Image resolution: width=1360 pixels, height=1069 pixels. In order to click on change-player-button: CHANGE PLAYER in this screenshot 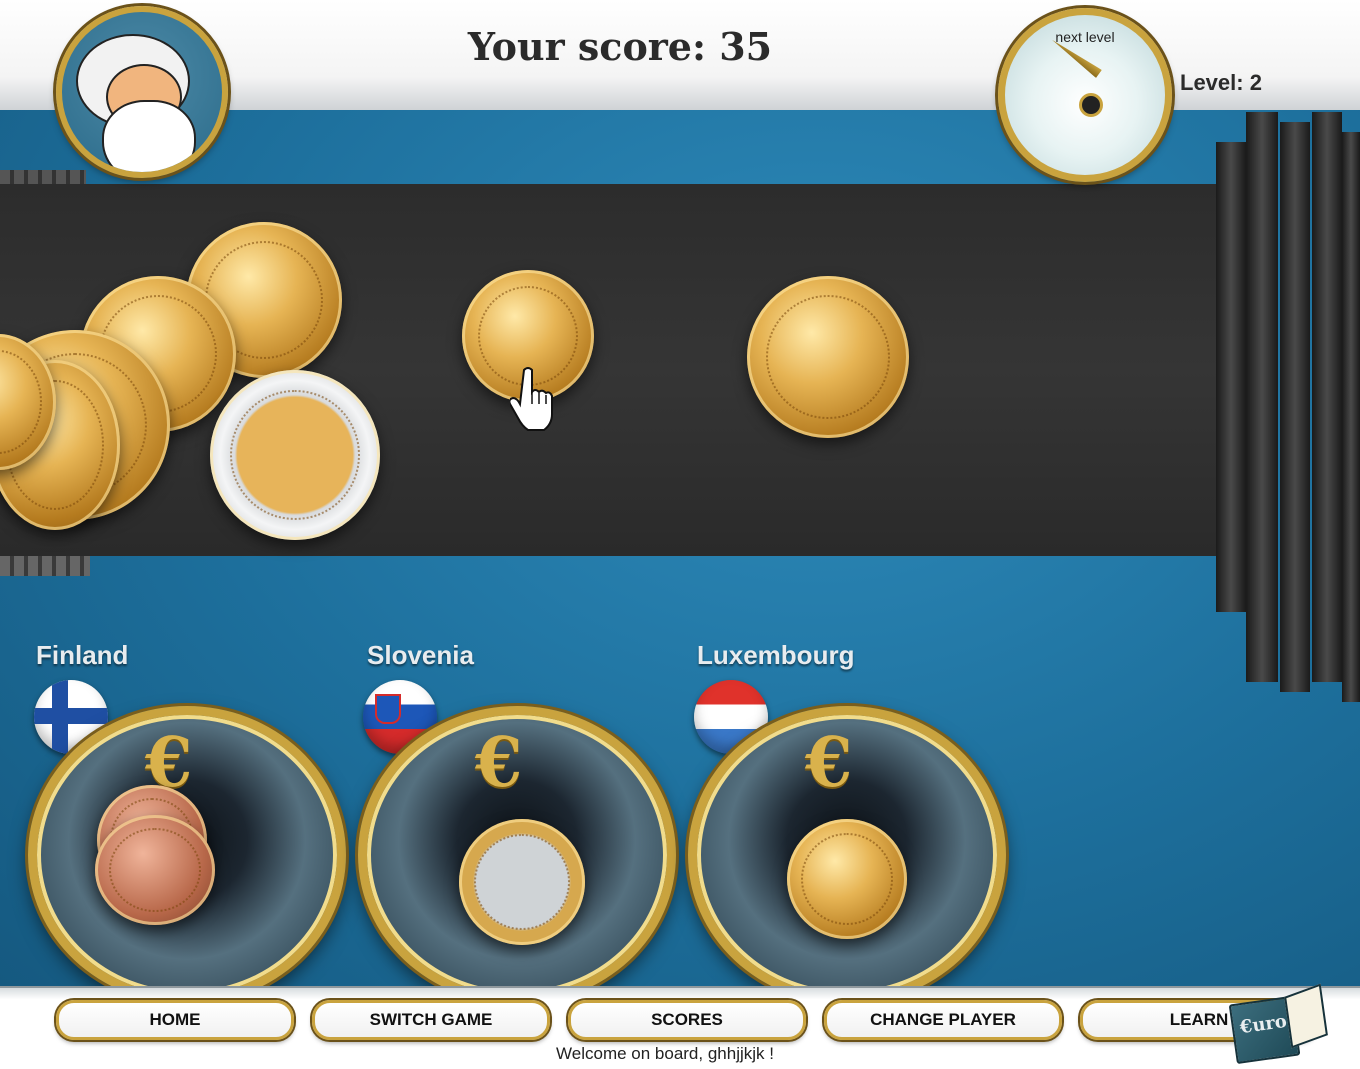, I will do `click(943, 1020)`.